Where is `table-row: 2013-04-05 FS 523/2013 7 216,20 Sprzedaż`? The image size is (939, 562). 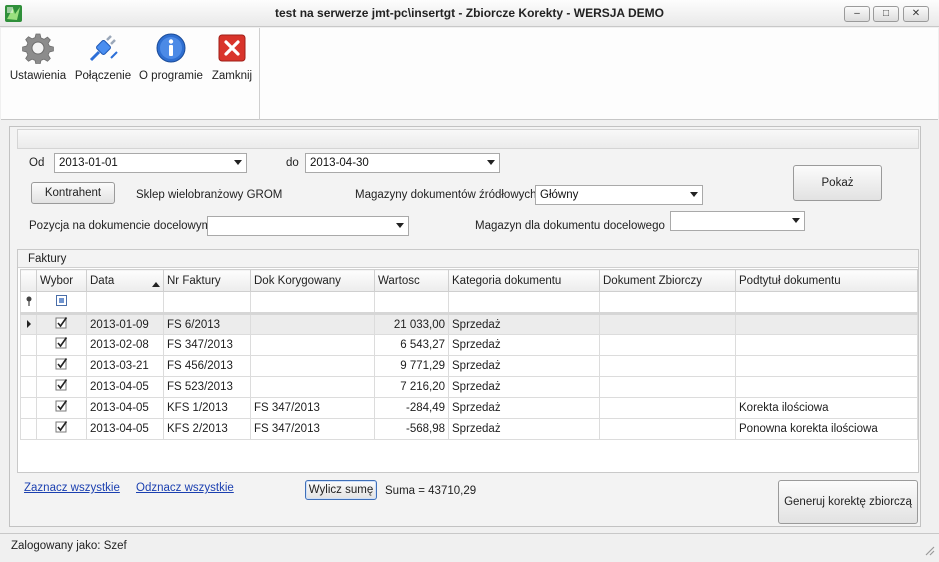
table-row: 2013-04-05 FS 523/2013 7 216,20 Sprzedaż is located at coordinates (469, 387).